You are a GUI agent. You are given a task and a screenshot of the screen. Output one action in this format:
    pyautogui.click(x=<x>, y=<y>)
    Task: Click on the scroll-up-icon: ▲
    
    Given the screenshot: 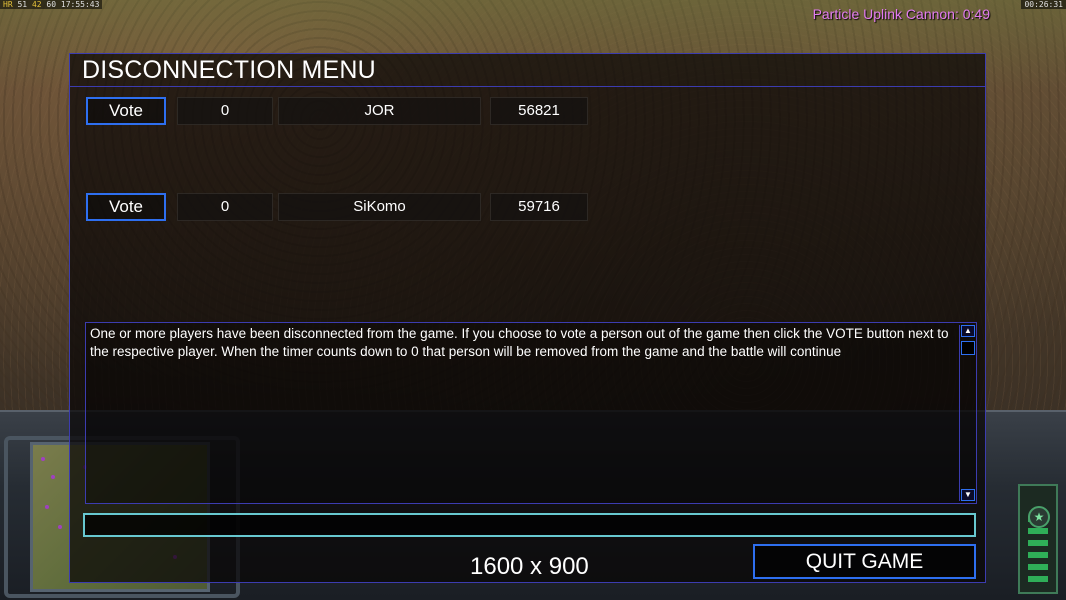 What is the action you would take?
    pyautogui.click(x=968, y=331)
    